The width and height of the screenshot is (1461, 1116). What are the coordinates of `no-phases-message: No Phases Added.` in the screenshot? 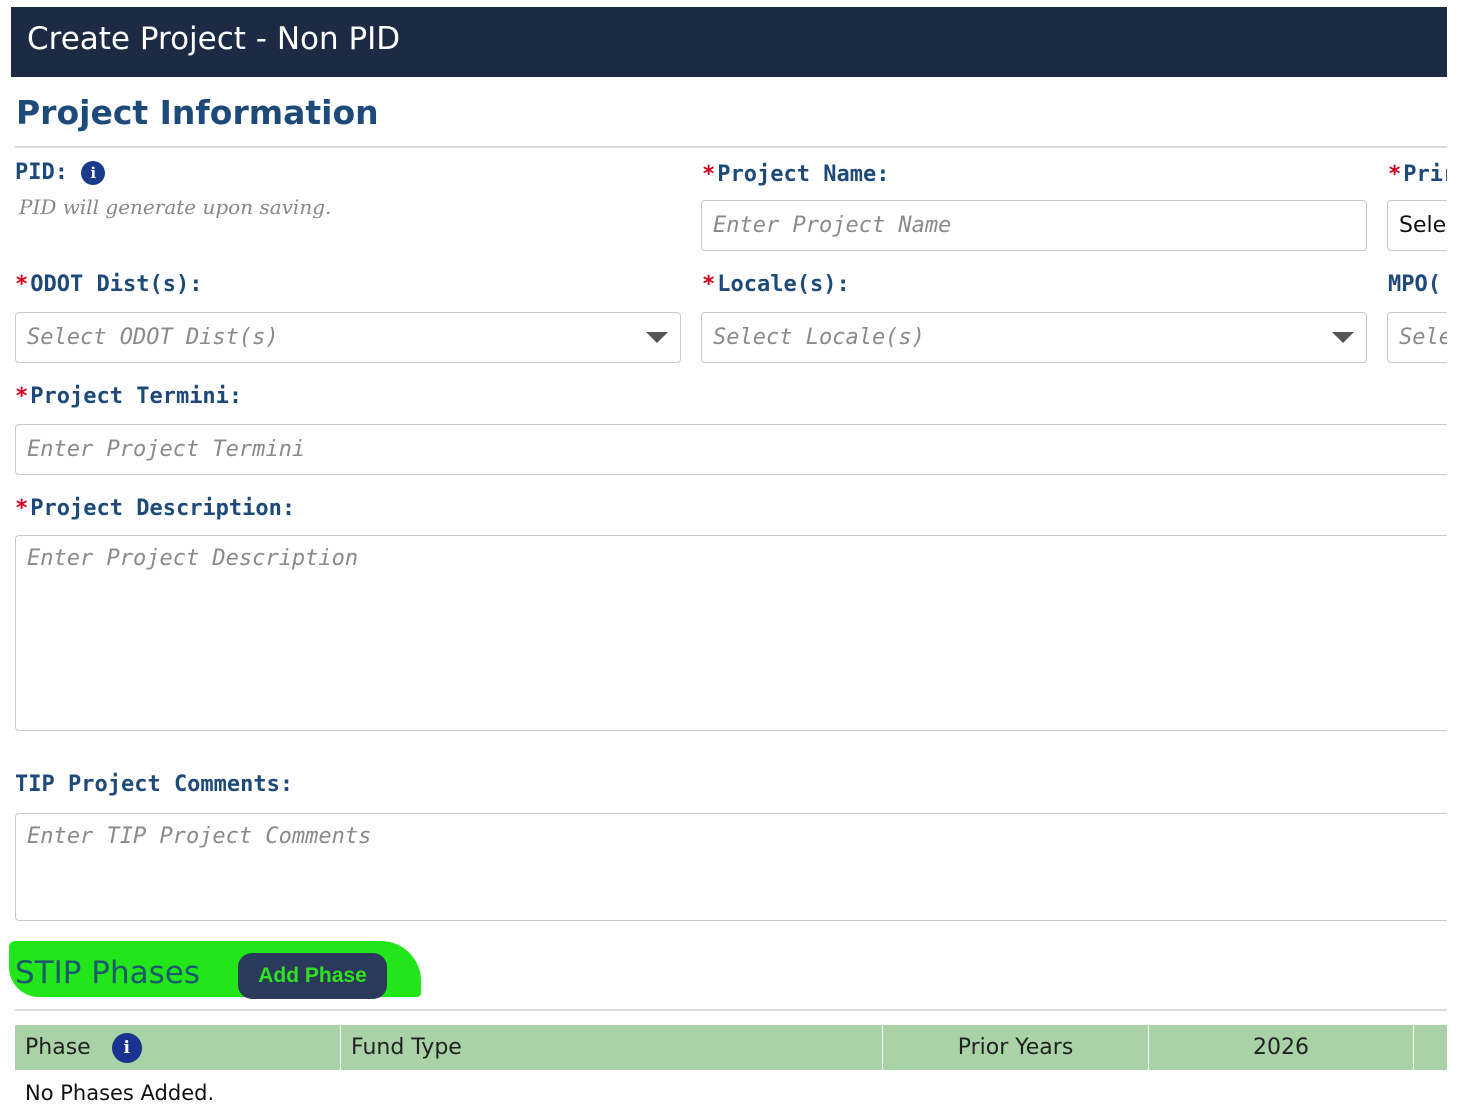 It's located at (120, 1093).